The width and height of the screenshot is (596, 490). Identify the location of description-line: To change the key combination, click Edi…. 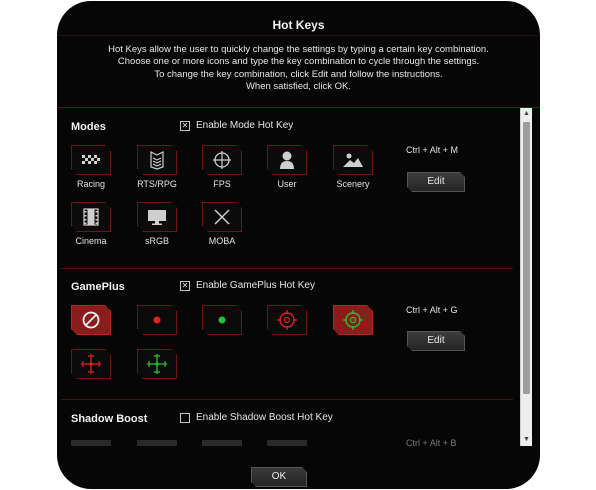
(298, 74).